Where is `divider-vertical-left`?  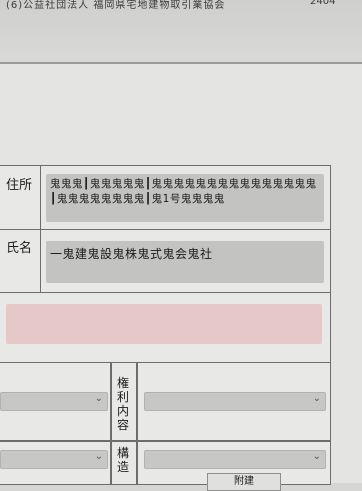 divider-vertical-left is located at coordinates (111, 423).